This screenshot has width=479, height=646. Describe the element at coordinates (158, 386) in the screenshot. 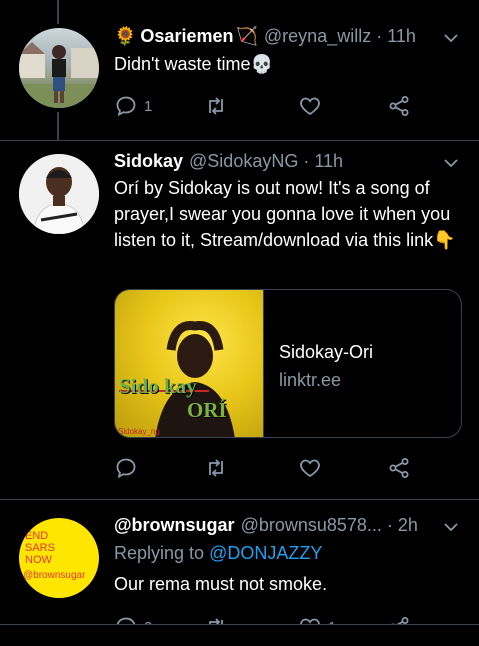

I see `card-image-text-artist: Sido kay` at that location.